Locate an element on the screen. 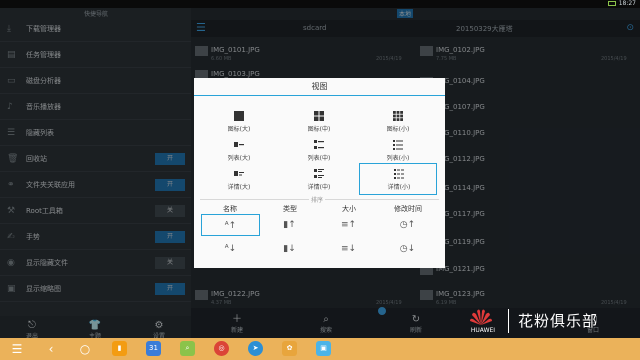 Image resolution: width=640 pixels, height=360 pixels. view-option-label: 图标(小) is located at coordinates (398, 129).